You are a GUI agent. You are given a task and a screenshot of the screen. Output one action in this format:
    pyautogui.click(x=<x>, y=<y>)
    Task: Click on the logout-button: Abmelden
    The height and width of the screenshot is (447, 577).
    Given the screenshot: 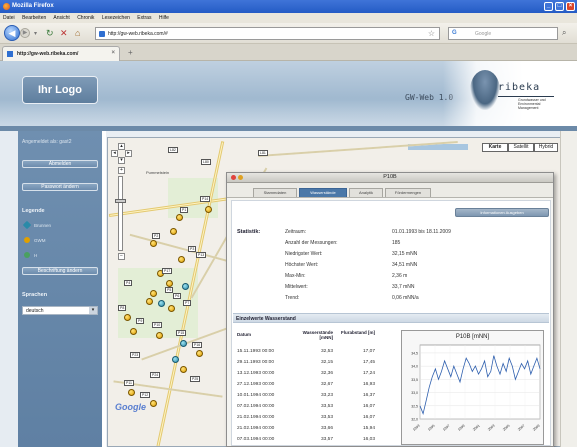 What is the action you would take?
    pyautogui.click(x=60, y=164)
    